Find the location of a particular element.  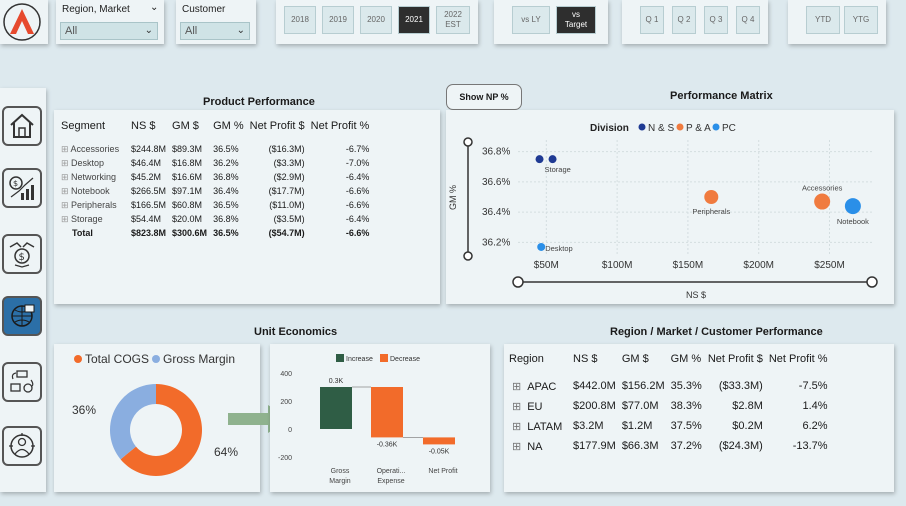

value-cell: $2.8M is located at coordinates (747, 406).